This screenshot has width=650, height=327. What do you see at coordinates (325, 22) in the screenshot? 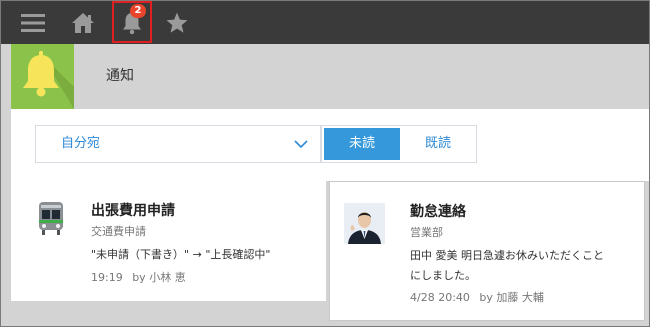
I see `top-bar: 2` at bounding box center [325, 22].